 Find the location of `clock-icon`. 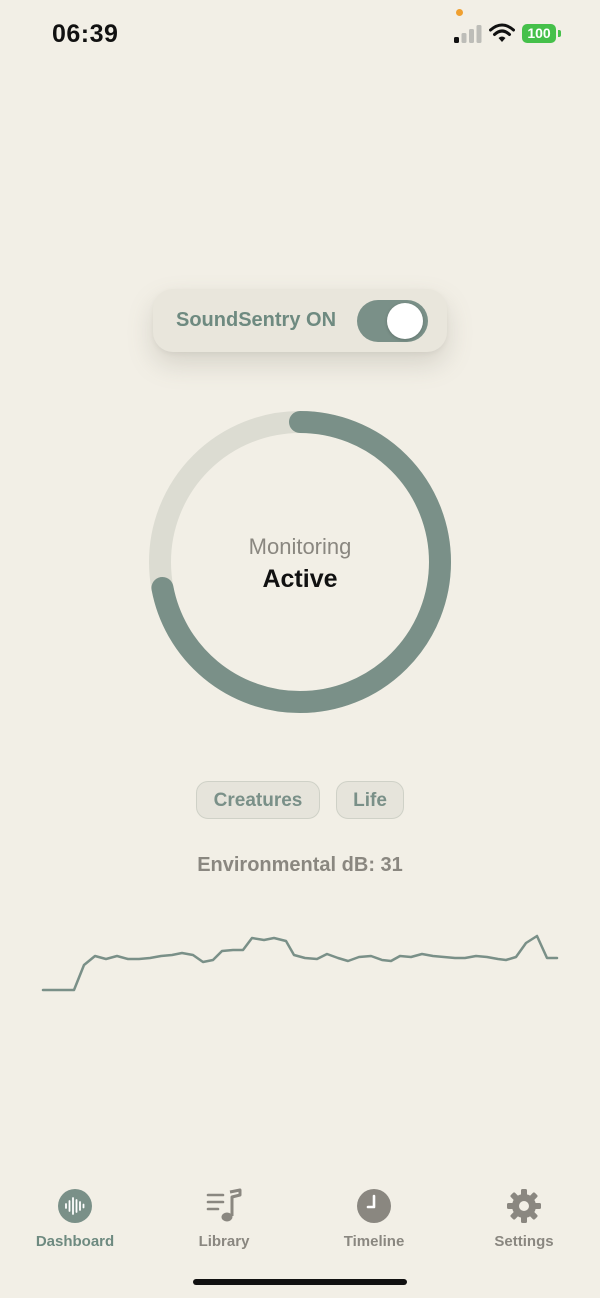

clock-icon is located at coordinates (374, 1206).